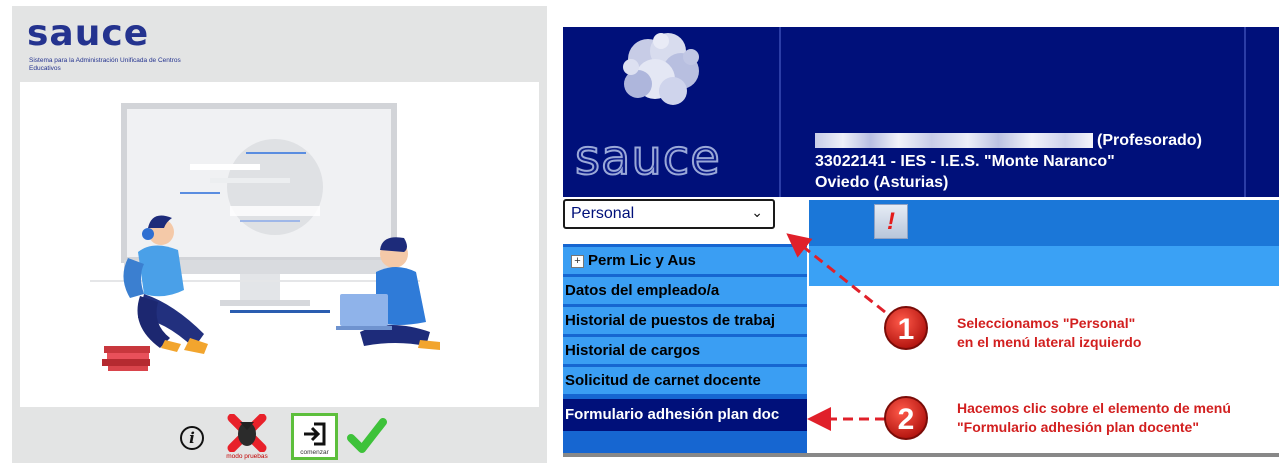 This screenshot has height=467, width=1279. Describe the element at coordinates (1046, 323) in the screenshot. I see `annotation-1-line1: Seleccionamos "Personal"` at that location.